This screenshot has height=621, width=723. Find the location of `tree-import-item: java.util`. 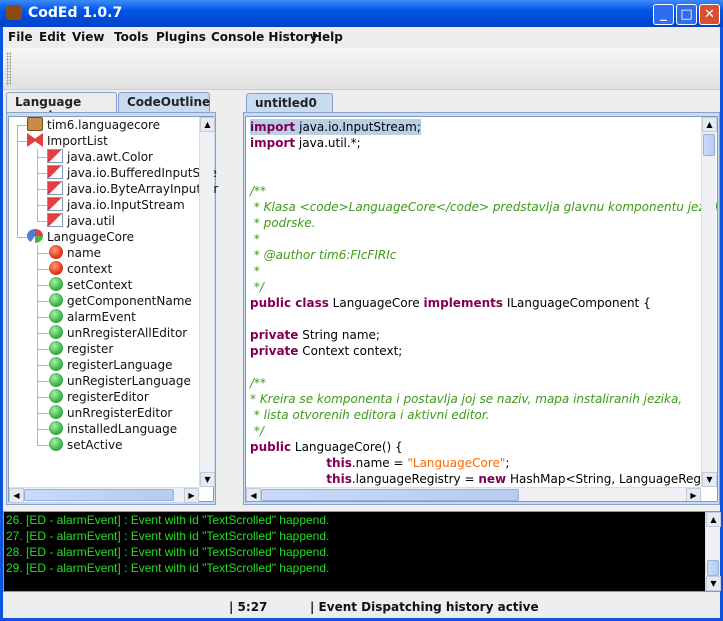

tree-import-item: java.util is located at coordinates (81, 221).